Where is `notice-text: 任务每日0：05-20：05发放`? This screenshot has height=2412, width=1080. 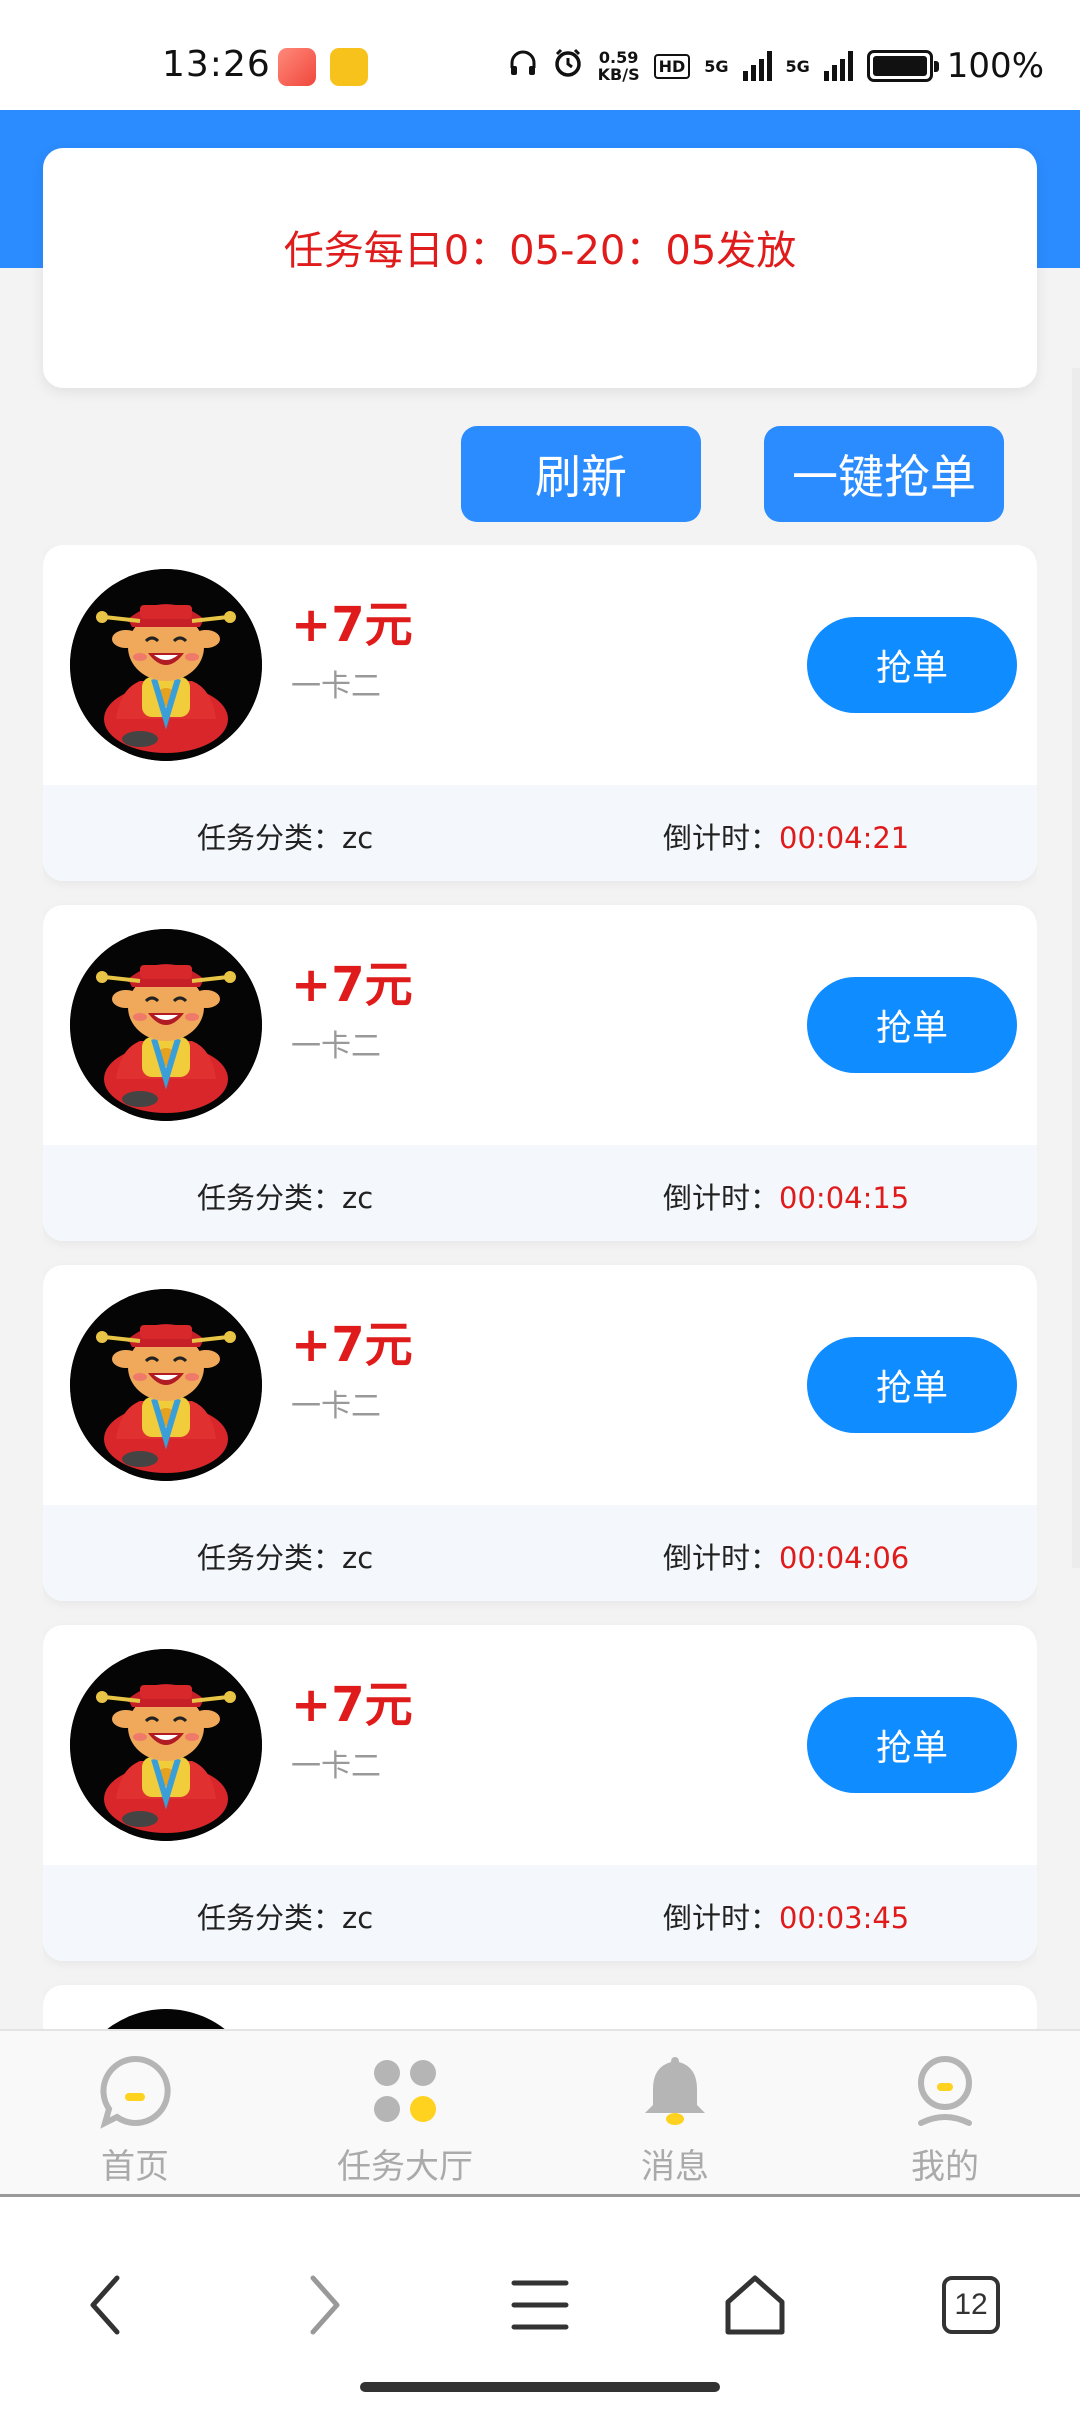 notice-text: 任务每日0：05-20：05发放 is located at coordinates (540, 251).